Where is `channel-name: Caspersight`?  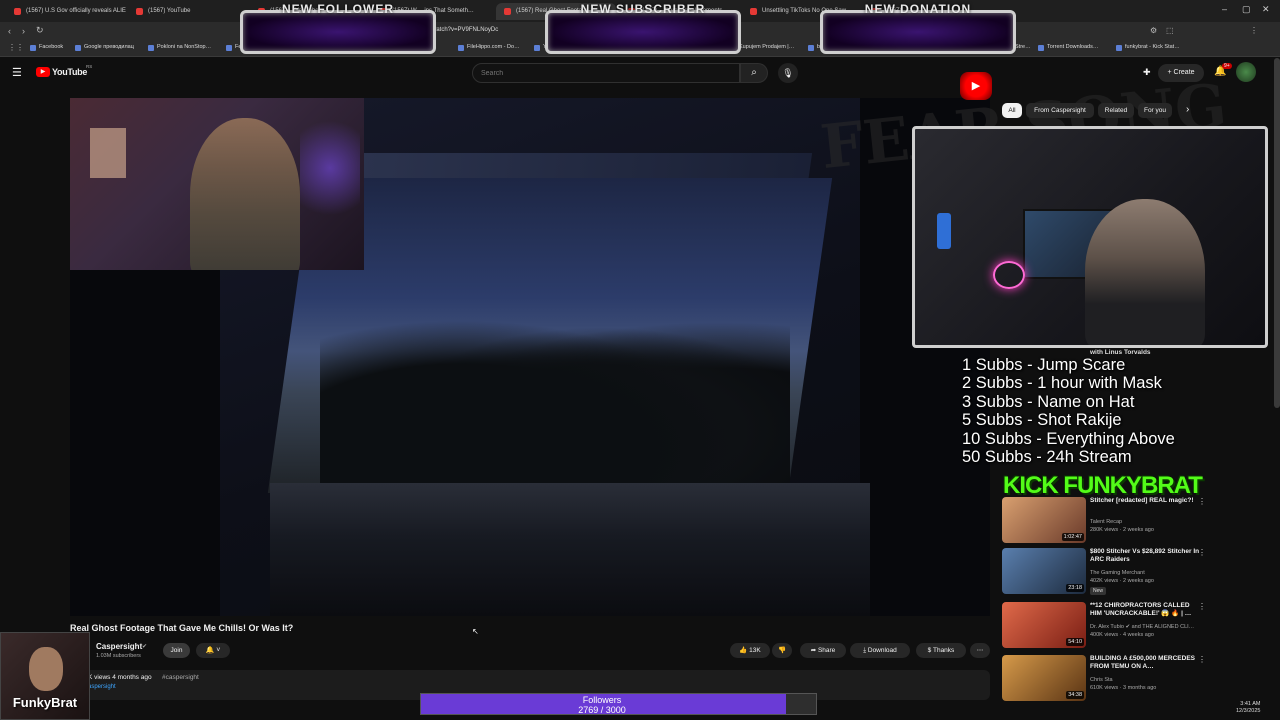
channel-name: Caspersight is located at coordinates (119, 646).